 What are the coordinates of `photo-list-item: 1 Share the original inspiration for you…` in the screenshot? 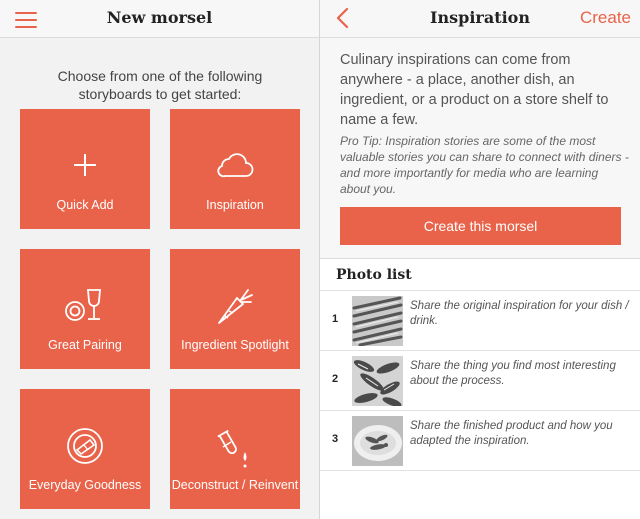 It's located at (480, 320).